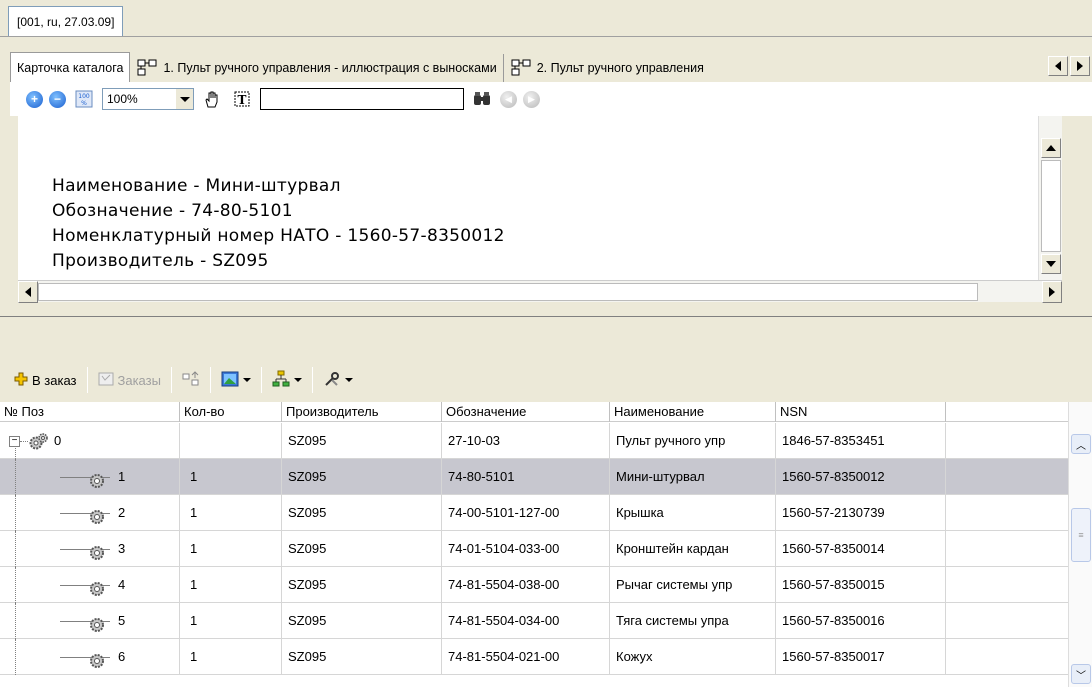  What do you see at coordinates (236, 380) in the screenshot?
I see `image-dropdown-button` at bounding box center [236, 380].